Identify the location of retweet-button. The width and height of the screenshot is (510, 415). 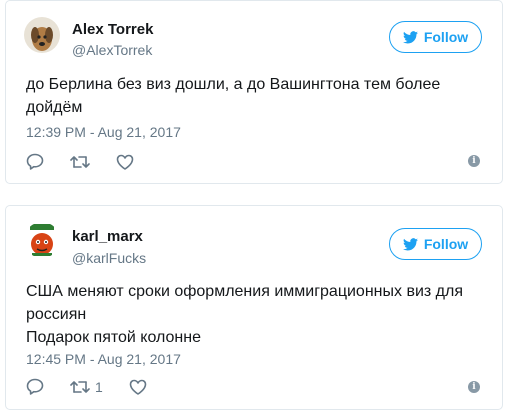
(80, 162).